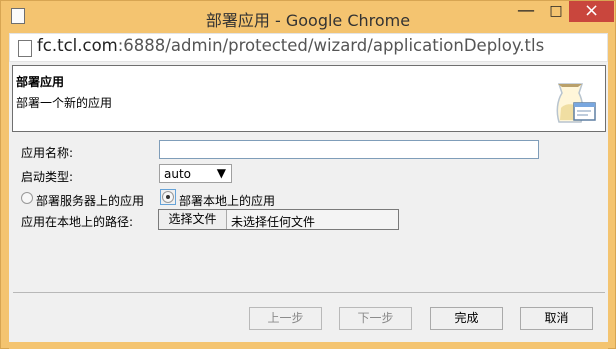  Describe the element at coordinates (64, 103) in the screenshot. I see `wizard-subtitle: 部署一个新的应用` at that location.